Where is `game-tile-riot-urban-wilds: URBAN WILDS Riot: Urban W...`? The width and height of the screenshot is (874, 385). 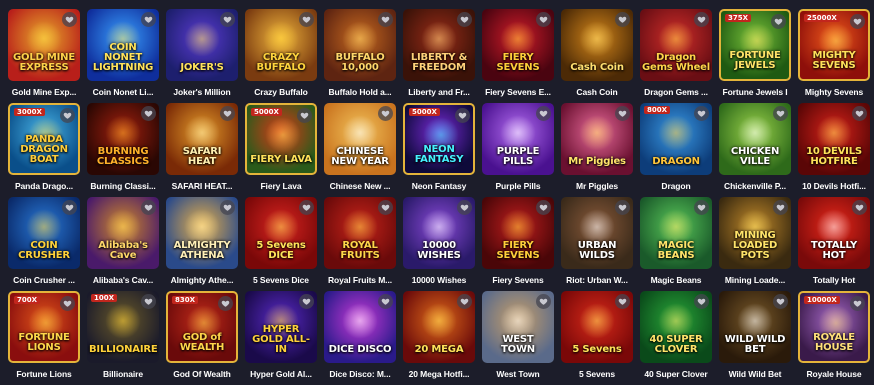 game-tile-riot-urban-wilds: URBAN WILDS Riot: Urban W... is located at coordinates (597, 244).